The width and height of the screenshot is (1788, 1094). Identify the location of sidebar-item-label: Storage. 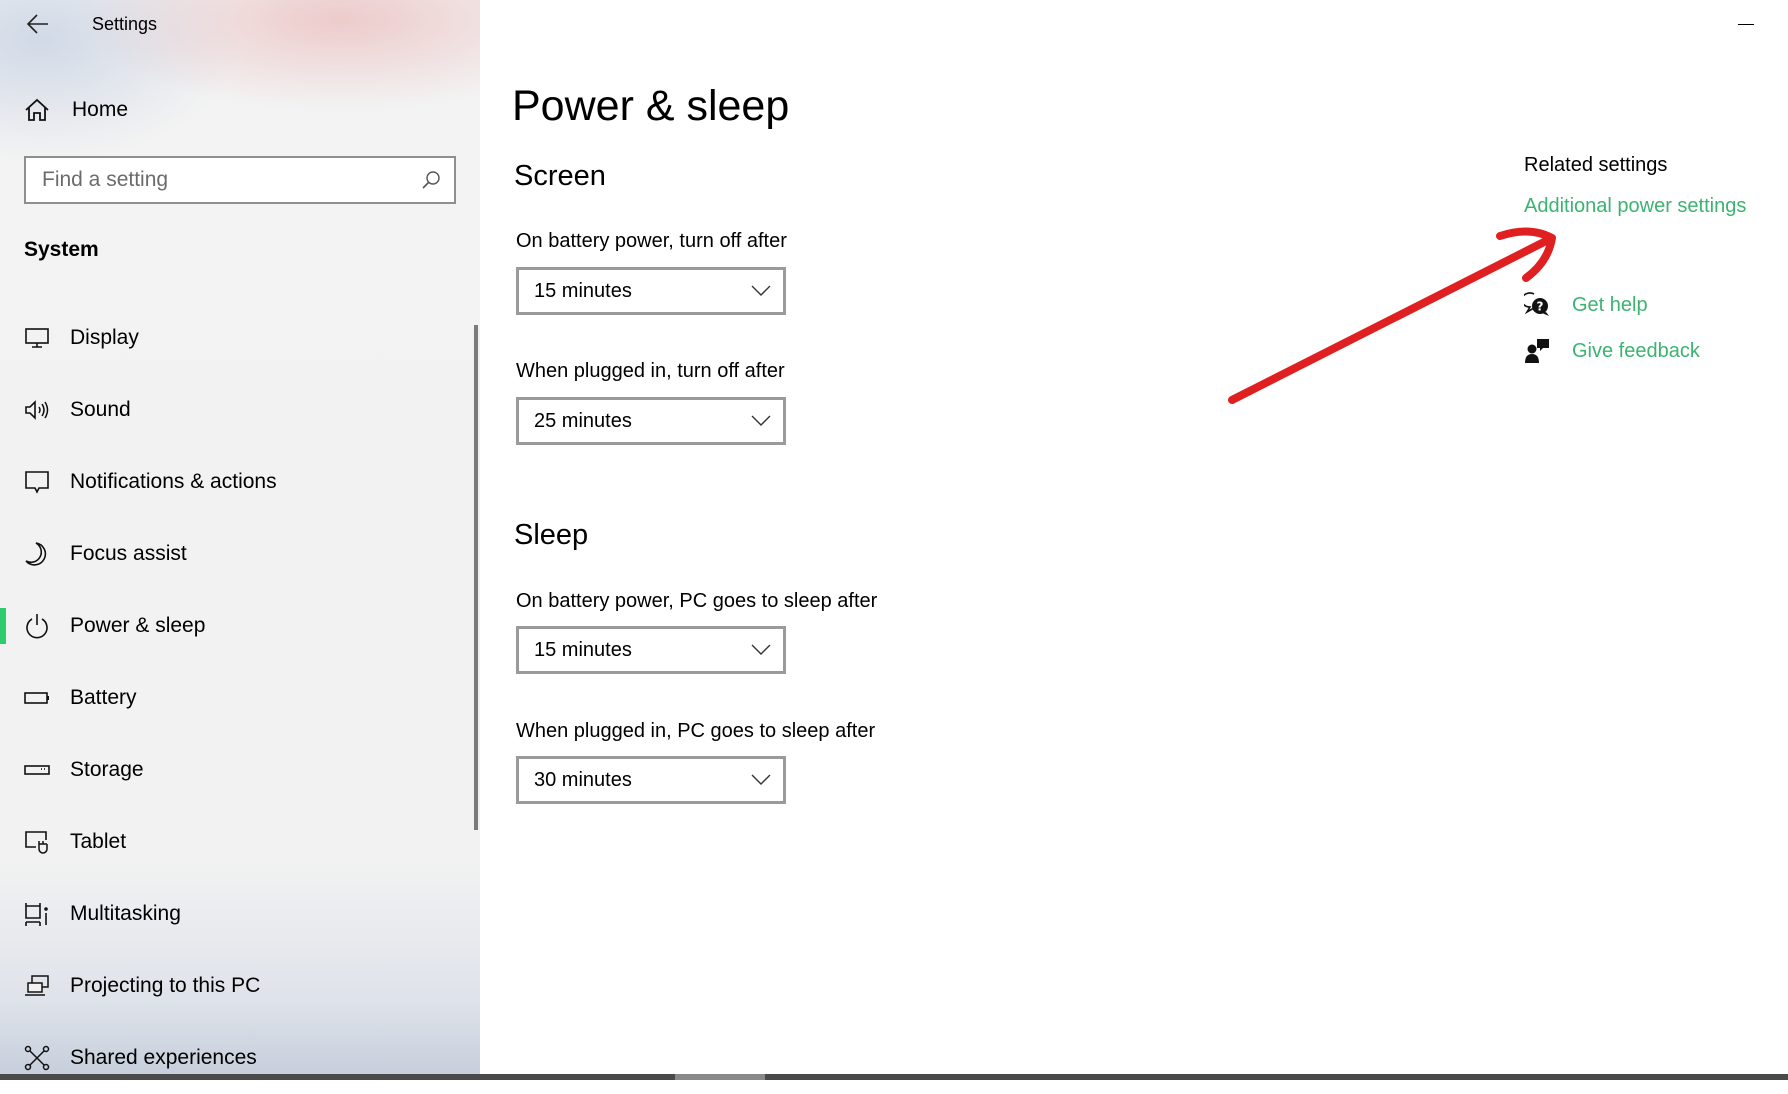
(107, 769).